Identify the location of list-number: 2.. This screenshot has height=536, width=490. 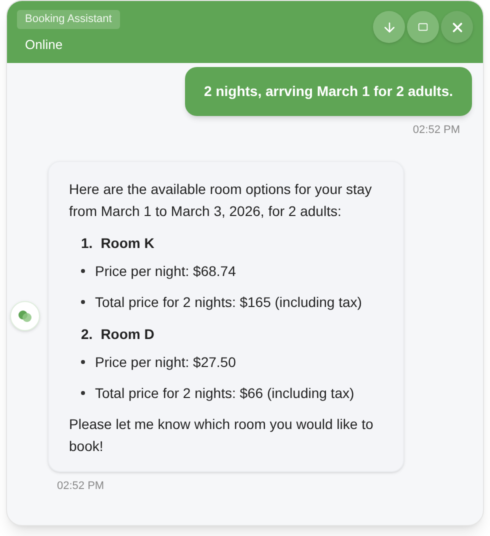
(87, 334).